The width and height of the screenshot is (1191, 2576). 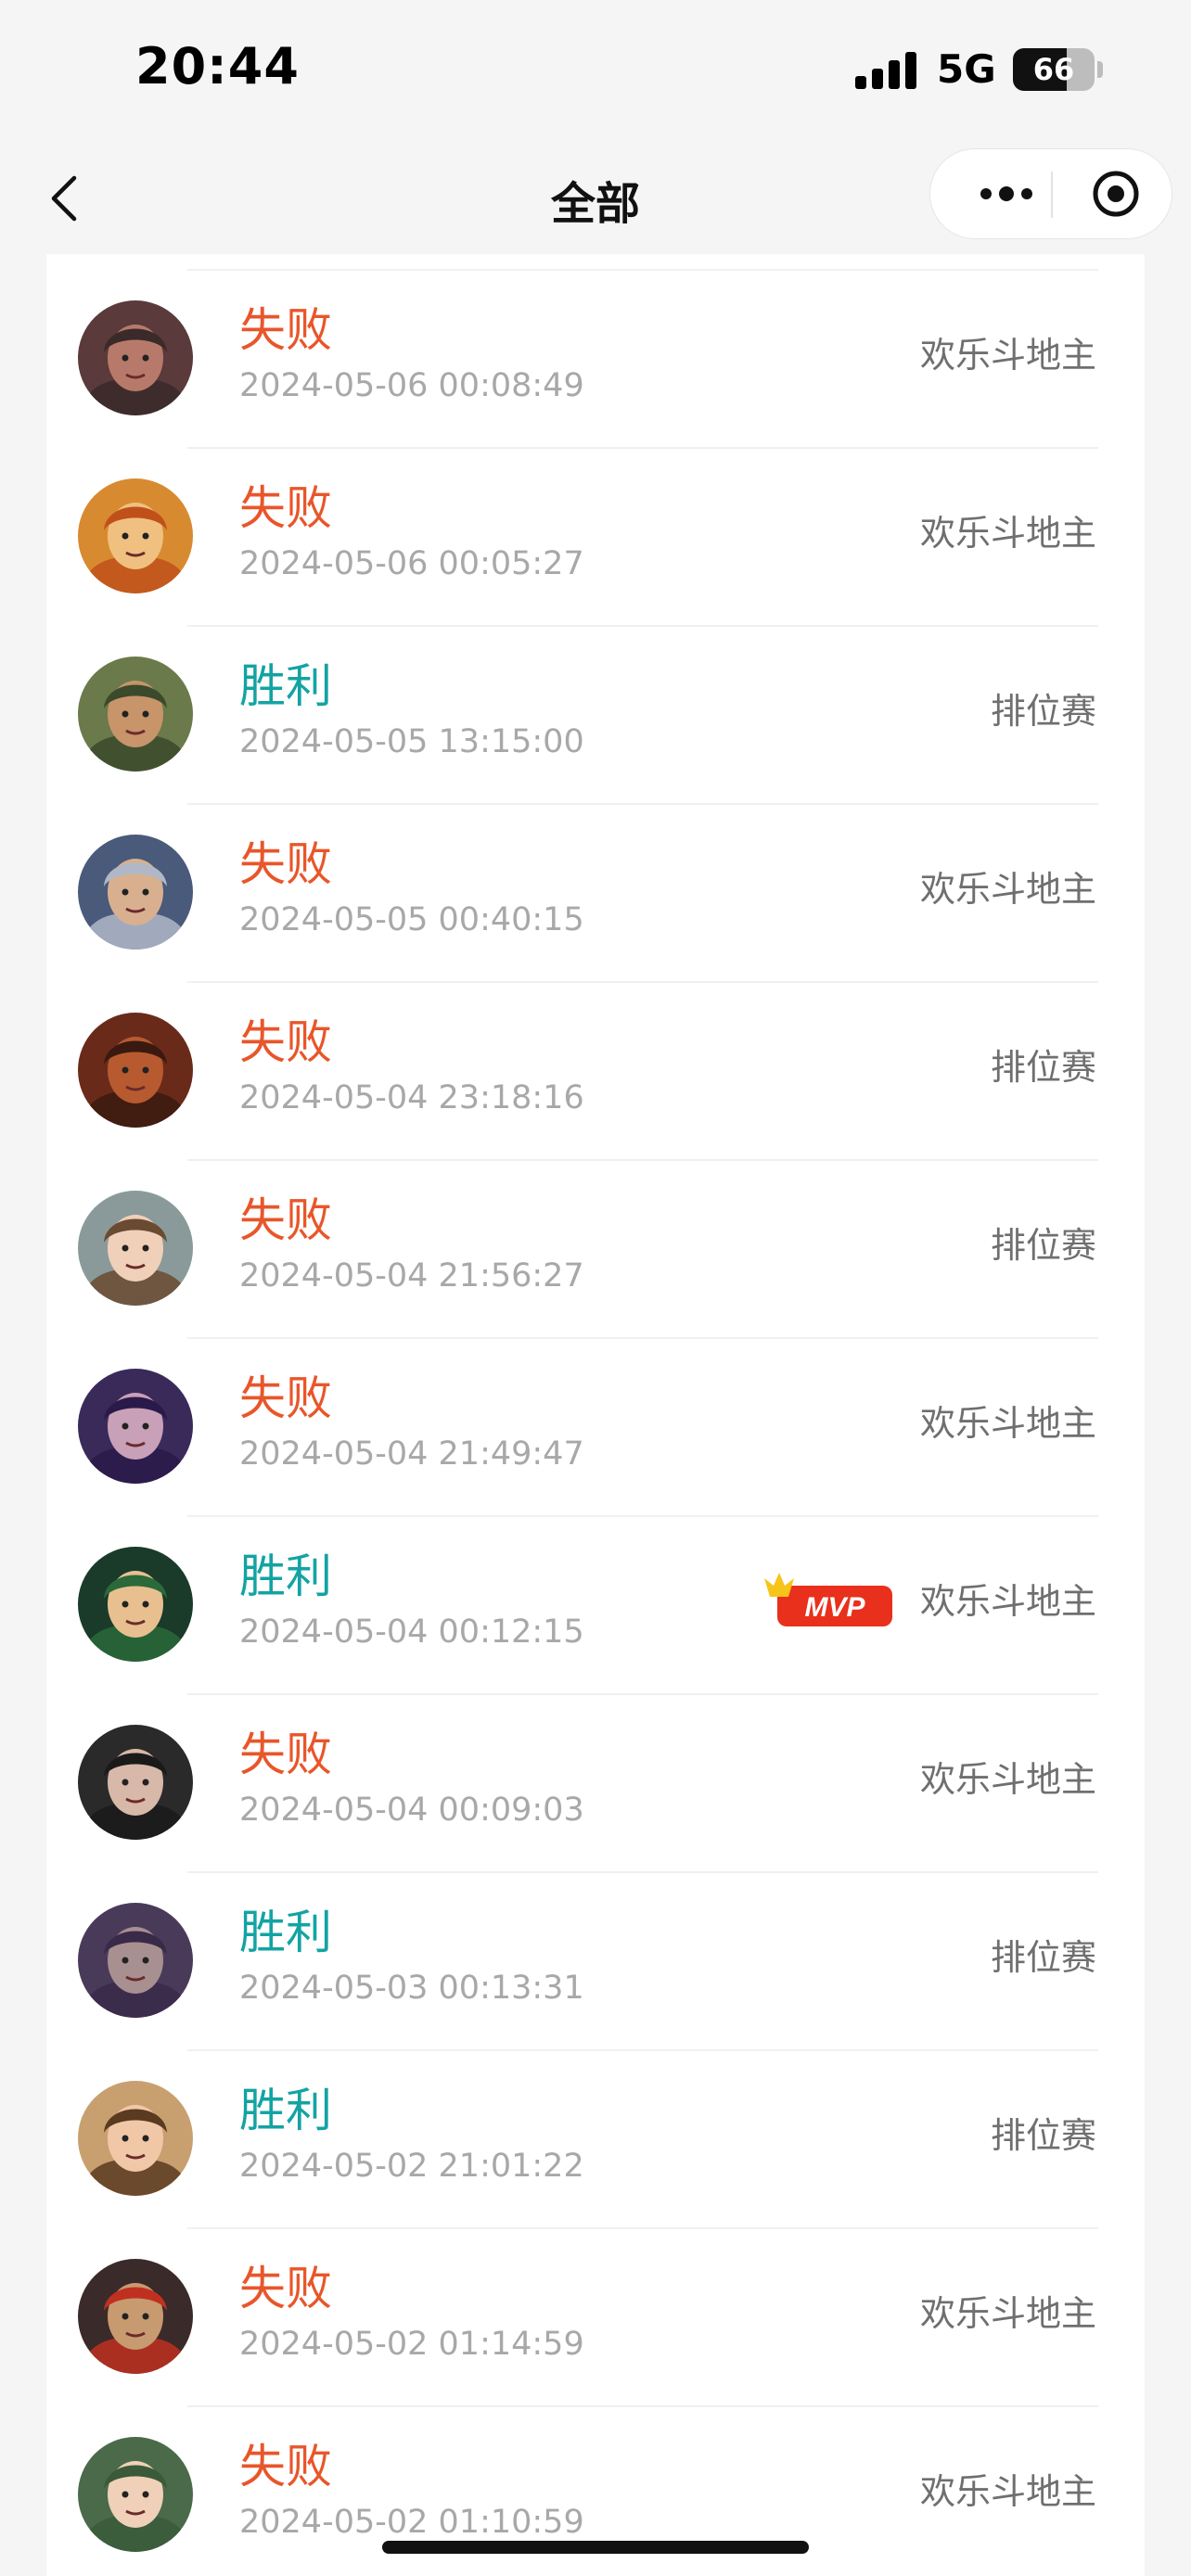 I want to click on match-time: 2024-05-04 00:09:03, so click(x=411, y=1811).